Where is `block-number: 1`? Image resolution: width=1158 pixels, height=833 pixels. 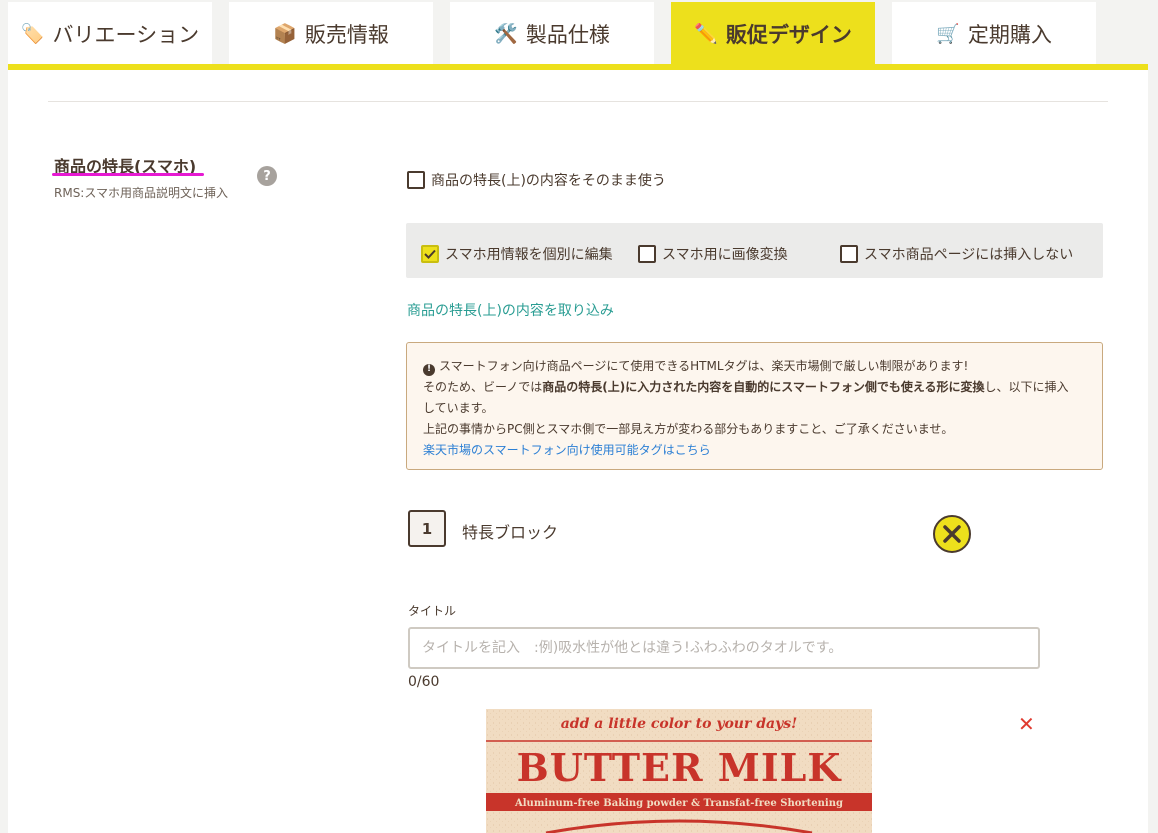
block-number: 1 is located at coordinates (427, 528).